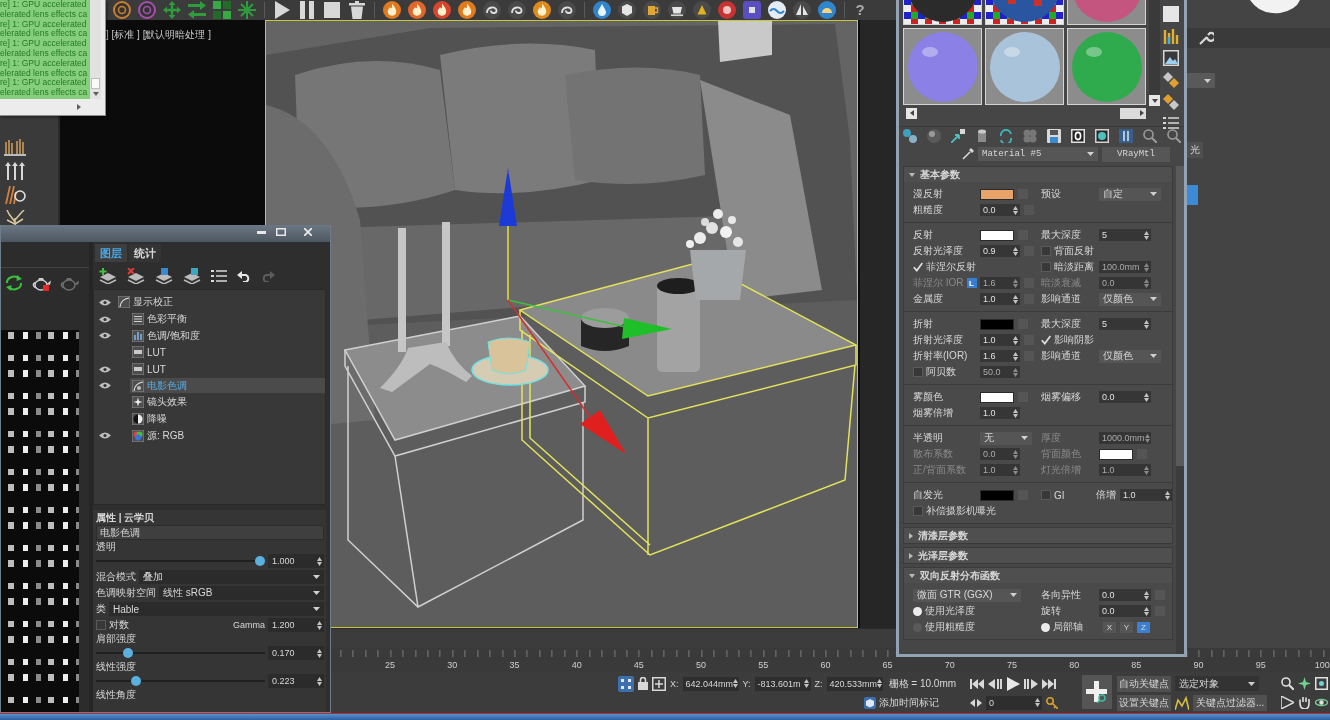  Describe the element at coordinates (901, 702) in the screenshot. I see `time-tag-button: 添加时间标记` at that location.